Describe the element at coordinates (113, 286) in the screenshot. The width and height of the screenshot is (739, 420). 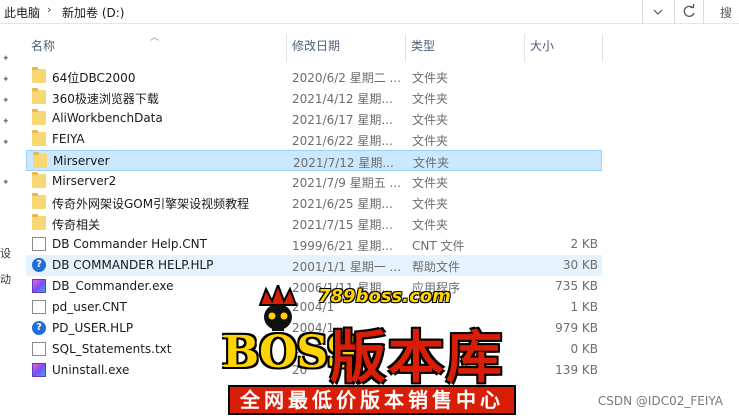
I see `file-name: DB_Commander.exe` at that location.